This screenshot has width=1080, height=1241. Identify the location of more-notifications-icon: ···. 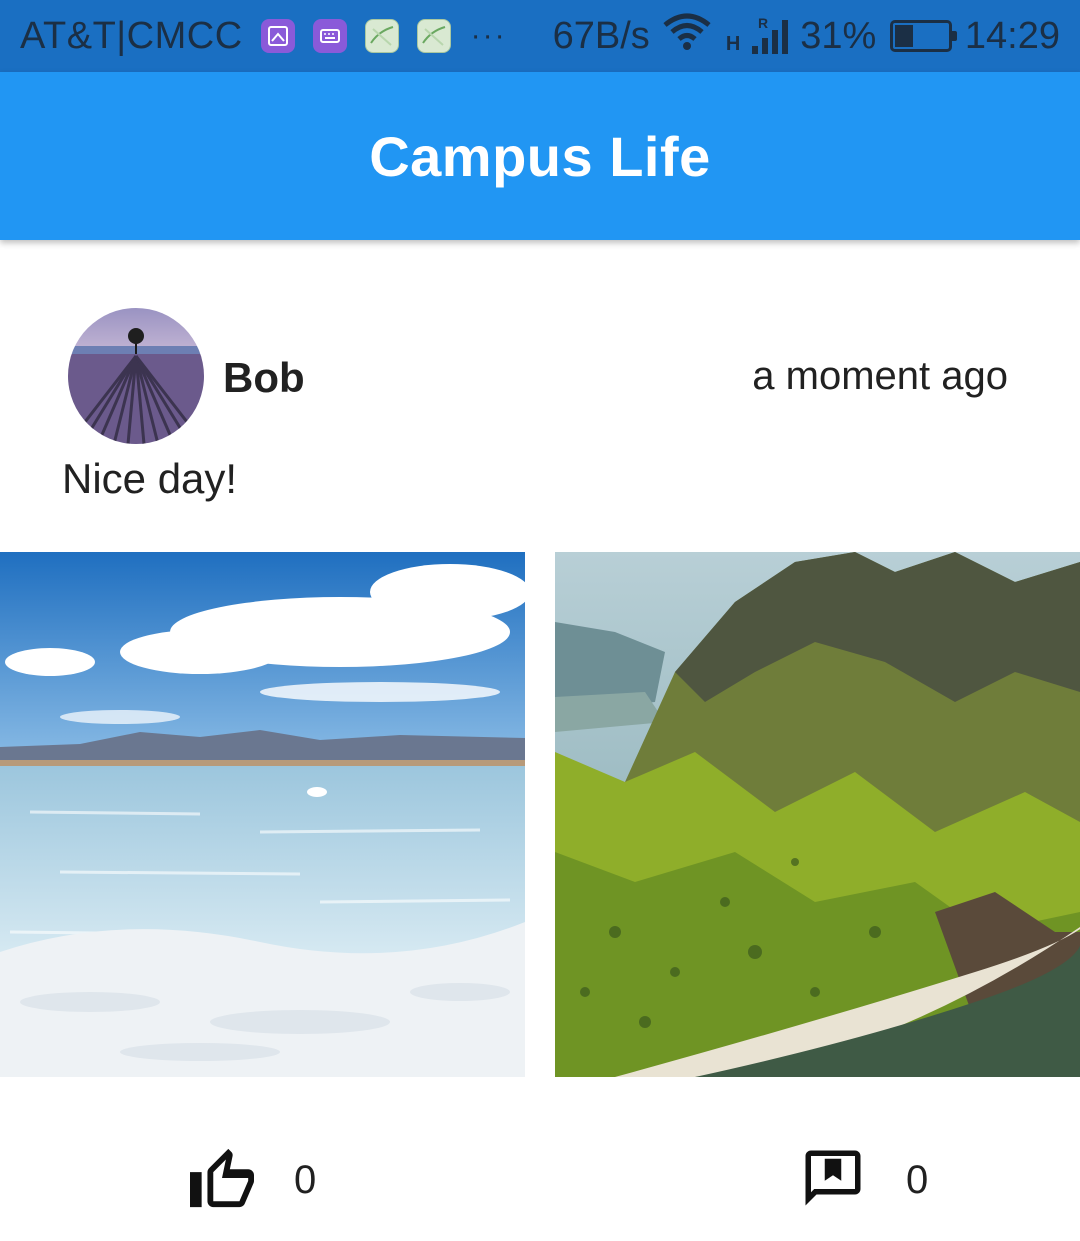
(488, 35).